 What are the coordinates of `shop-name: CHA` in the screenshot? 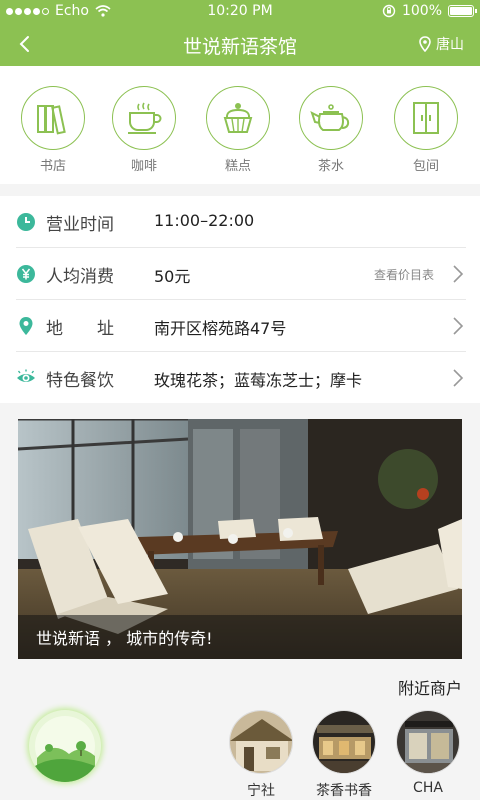 It's located at (428, 788).